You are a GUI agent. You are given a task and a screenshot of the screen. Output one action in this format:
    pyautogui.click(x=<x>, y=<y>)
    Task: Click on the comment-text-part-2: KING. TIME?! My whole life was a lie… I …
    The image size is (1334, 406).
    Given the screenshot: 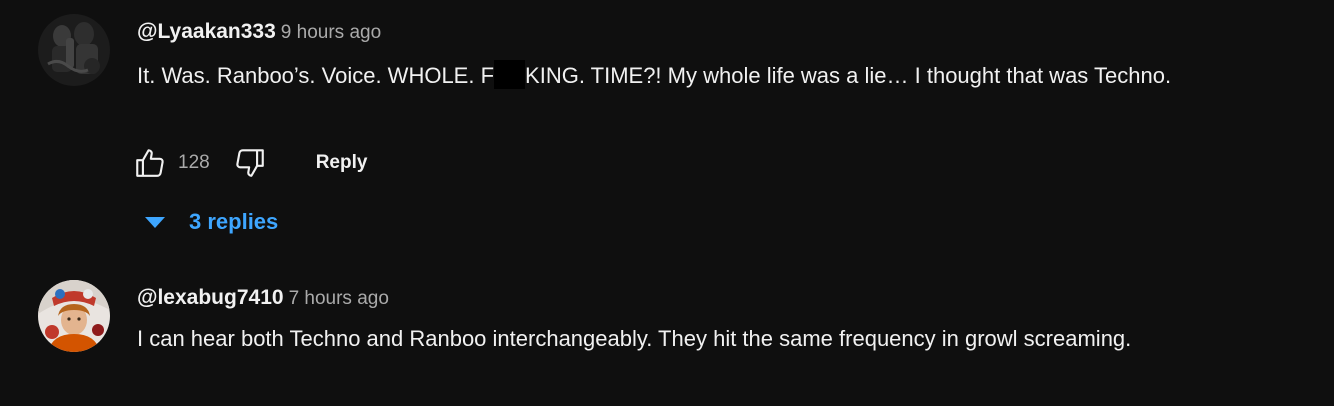 What is the action you would take?
    pyautogui.click(x=848, y=75)
    